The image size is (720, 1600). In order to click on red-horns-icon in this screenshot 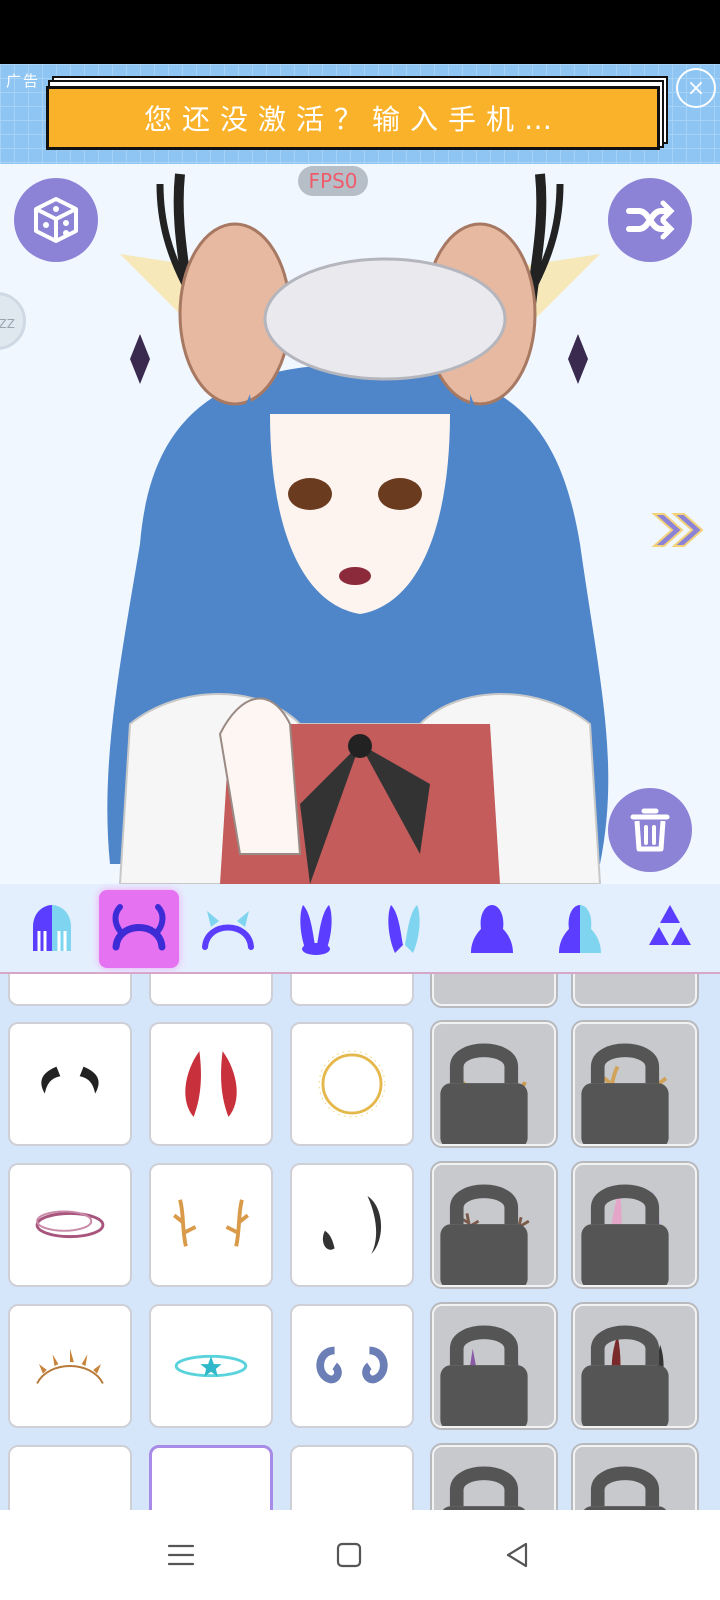, I will do `click(211, 1084)`.